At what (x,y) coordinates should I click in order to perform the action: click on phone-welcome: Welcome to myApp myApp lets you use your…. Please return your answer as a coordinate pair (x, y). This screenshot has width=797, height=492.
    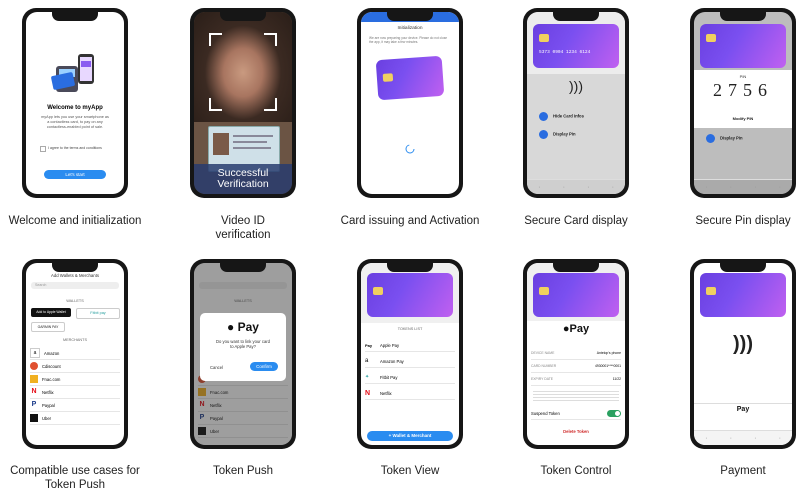
    Looking at the image, I should click on (75, 103).